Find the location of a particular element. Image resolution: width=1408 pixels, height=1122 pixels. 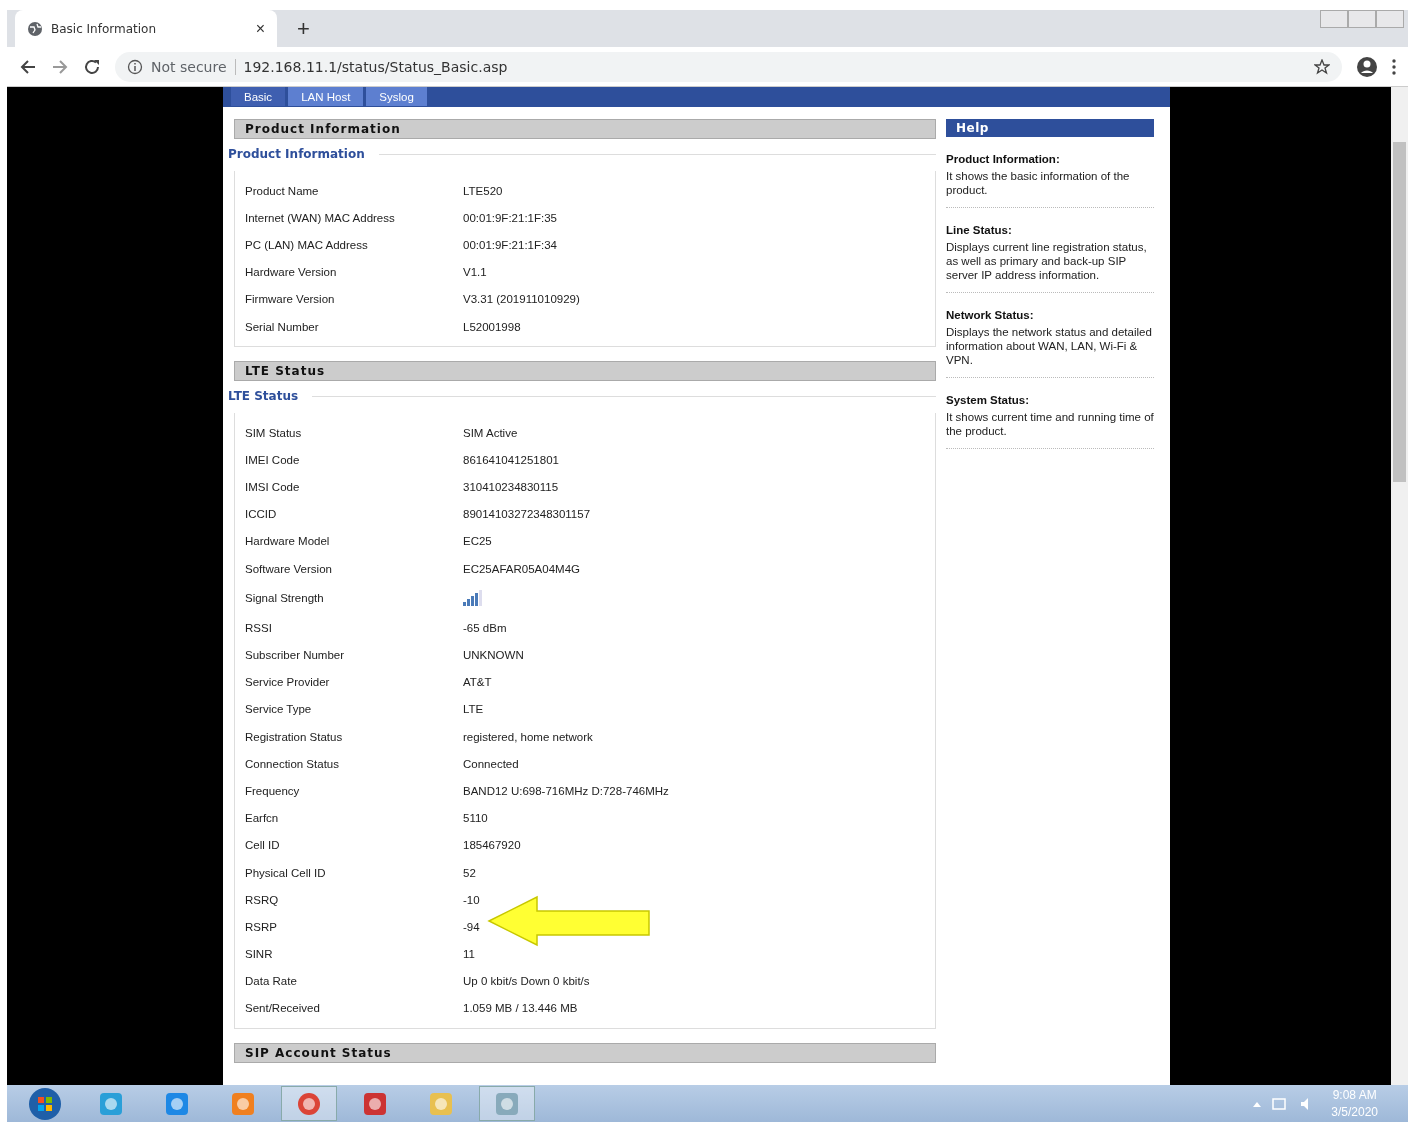

globe-icon is located at coordinates (35, 28).